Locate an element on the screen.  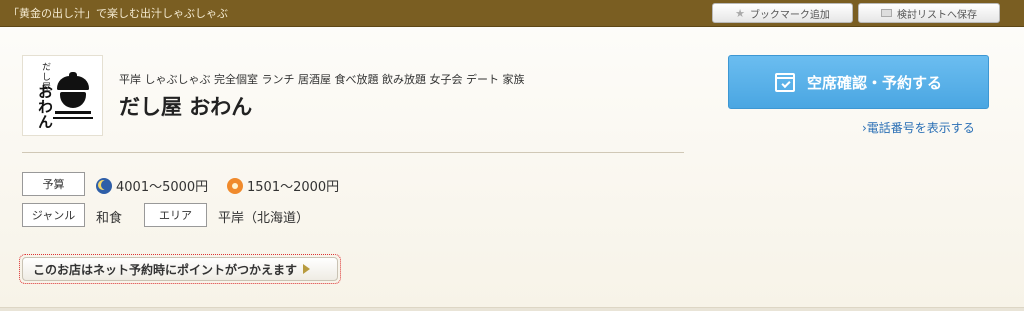
budget-lunch-value: 1501〜2000円 is located at coordinates (293, 187).